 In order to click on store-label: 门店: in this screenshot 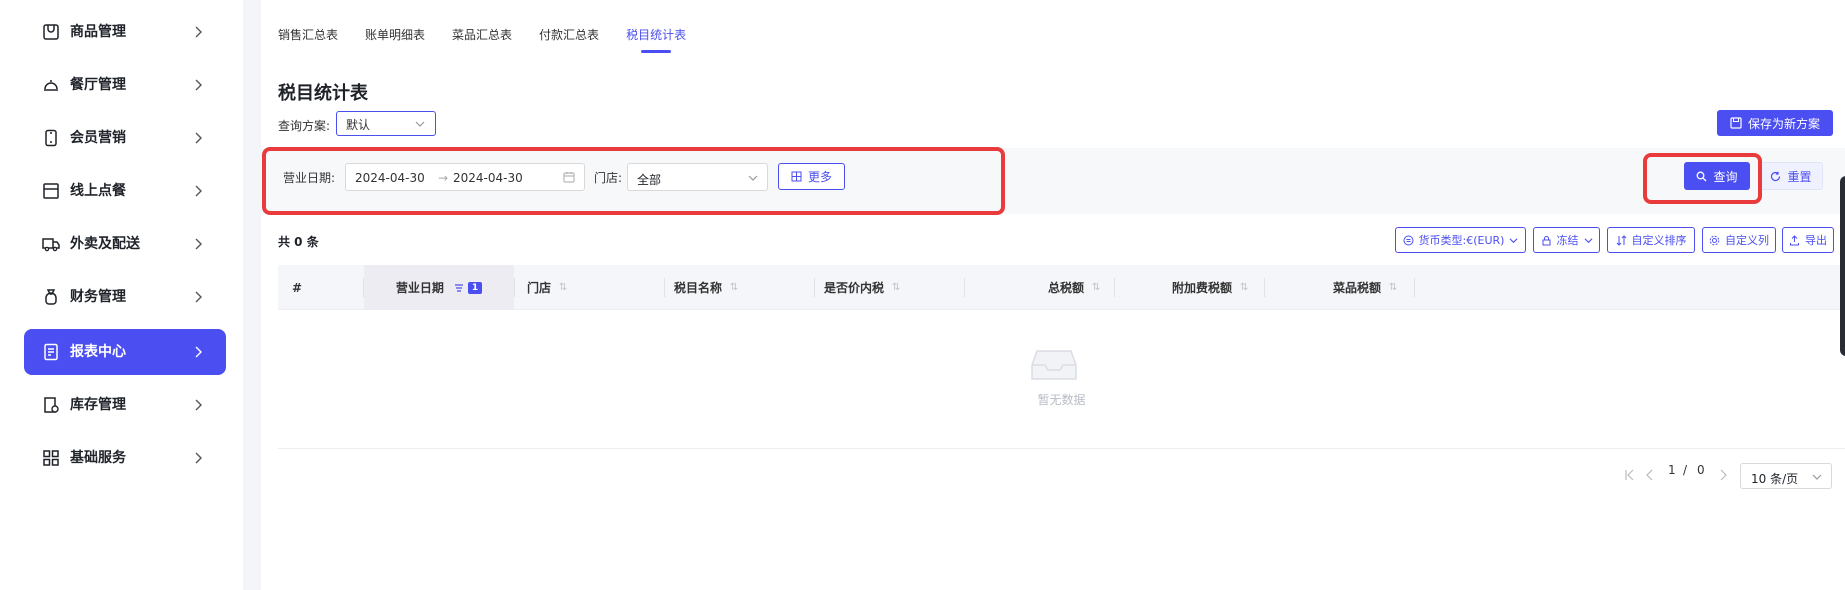, I will do `click(608, 178)`.